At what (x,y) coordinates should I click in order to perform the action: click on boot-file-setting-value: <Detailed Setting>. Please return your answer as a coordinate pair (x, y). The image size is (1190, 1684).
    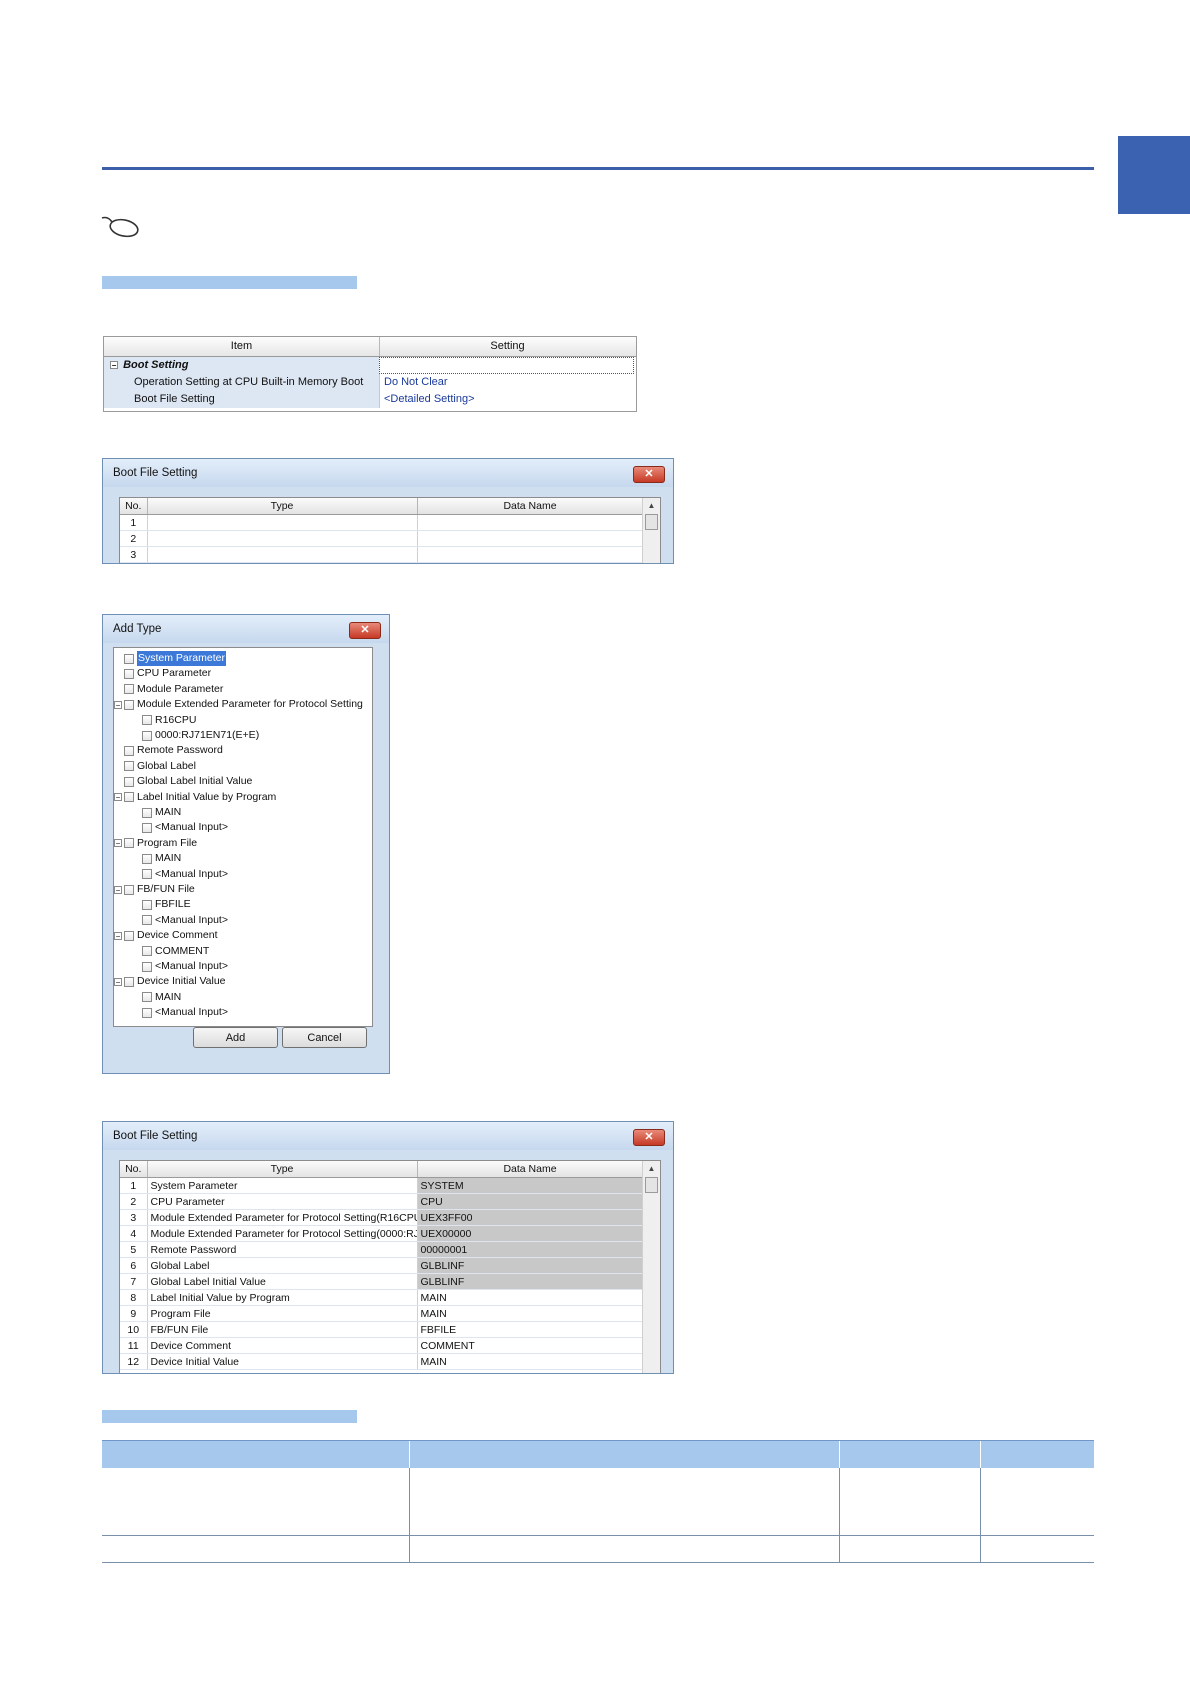
    Looking at the image, I should click on (506, 399).